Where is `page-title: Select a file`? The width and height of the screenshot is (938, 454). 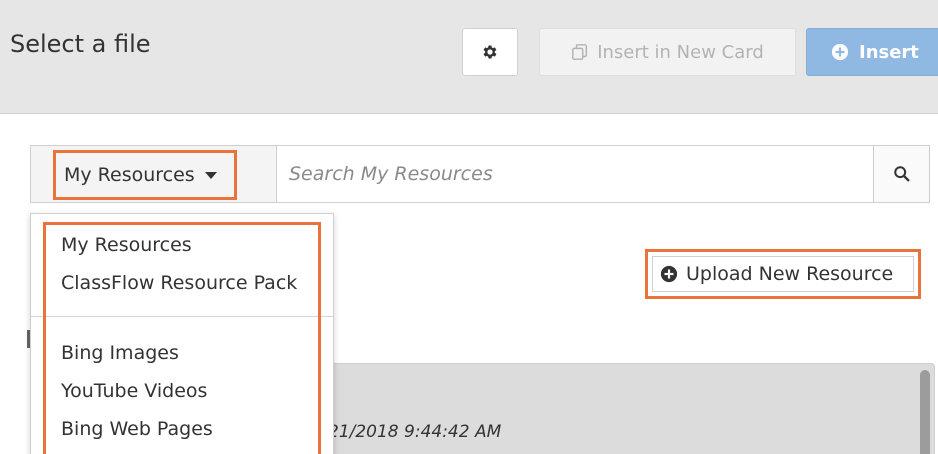 page-title: Select a file is located at coordinates (80, 44).